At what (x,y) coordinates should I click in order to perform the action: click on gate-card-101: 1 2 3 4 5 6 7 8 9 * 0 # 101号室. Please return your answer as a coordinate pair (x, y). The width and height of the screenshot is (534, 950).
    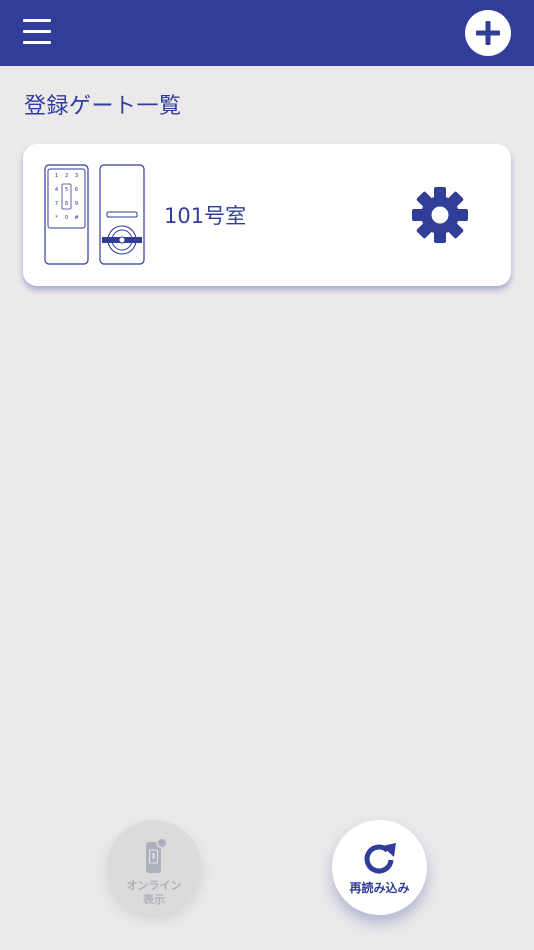
    Looking at the image, I should click on (267, 215).